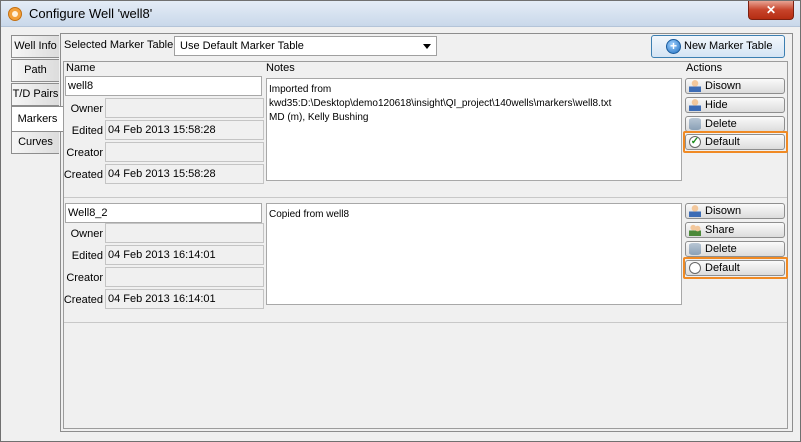 Image resolution: width=801 pixels, height=442 pixels. Describe the element at coordinates (305, 46) in the screenshot. I see `marker-table-select: Use Default Marker Table` at that location.